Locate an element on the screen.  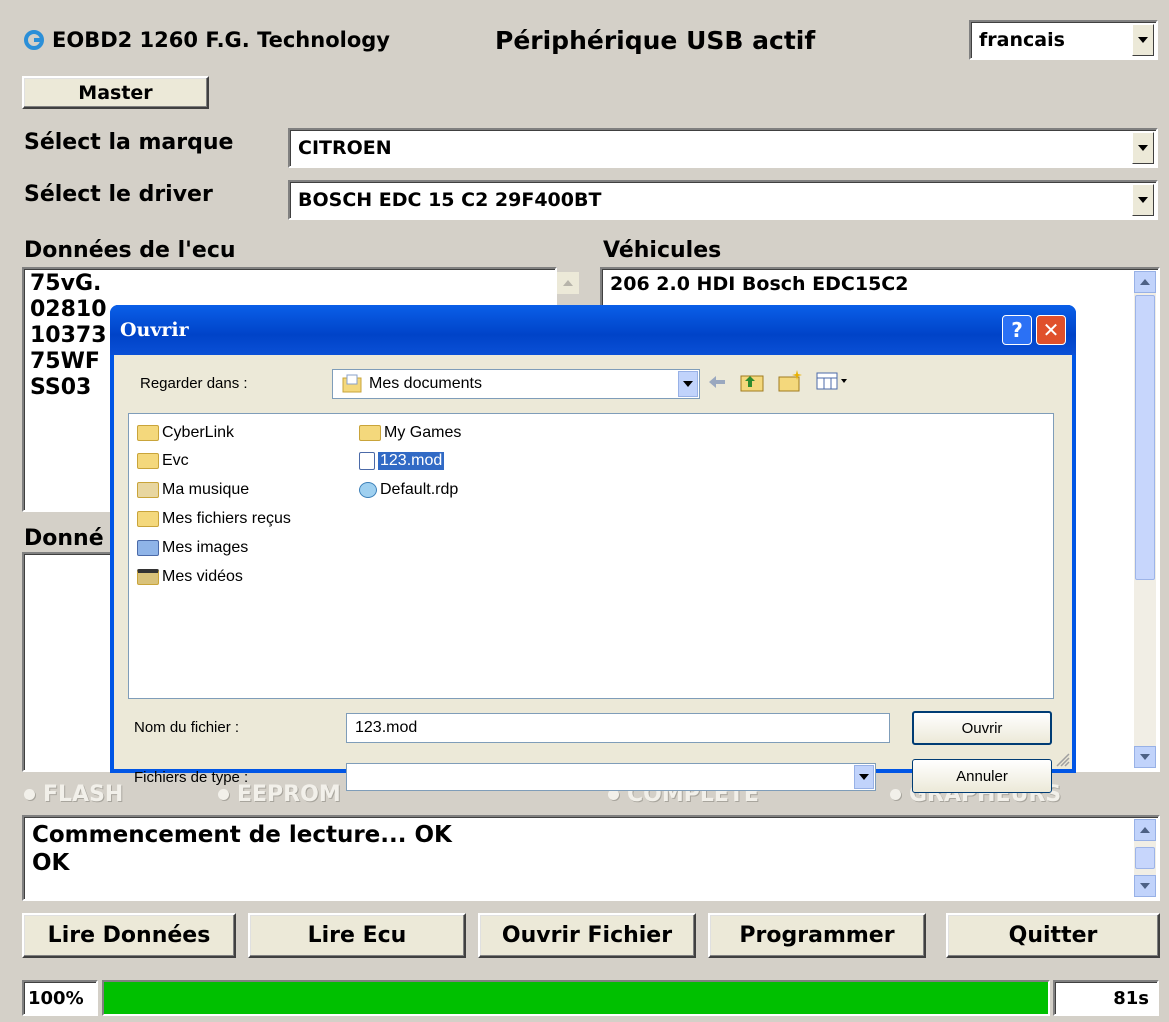
language-select: francais is located at coordinates (1063, 40).